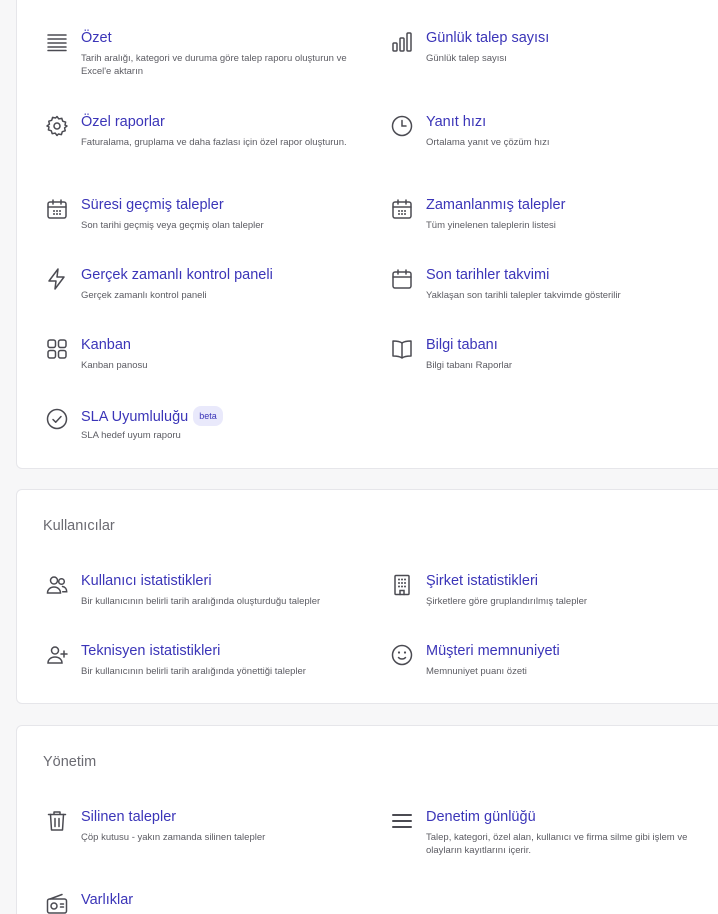  Describe the element at coordinates (57, 585) in the screenshot. I see `users-icon` at that location.